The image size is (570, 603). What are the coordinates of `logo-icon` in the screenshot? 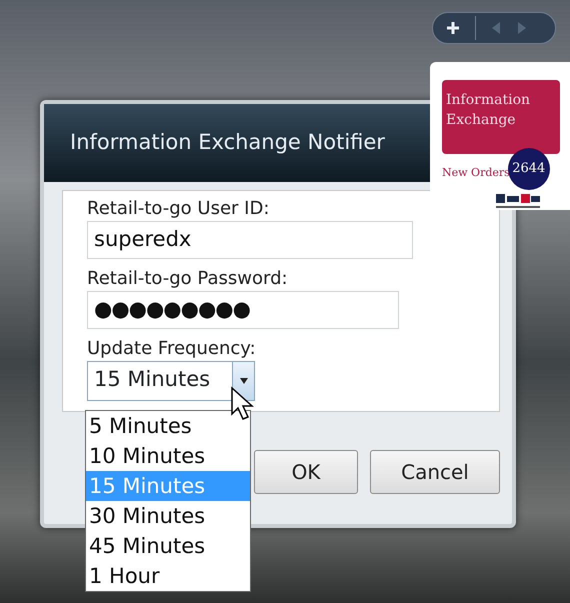 It's located at (518, 201).